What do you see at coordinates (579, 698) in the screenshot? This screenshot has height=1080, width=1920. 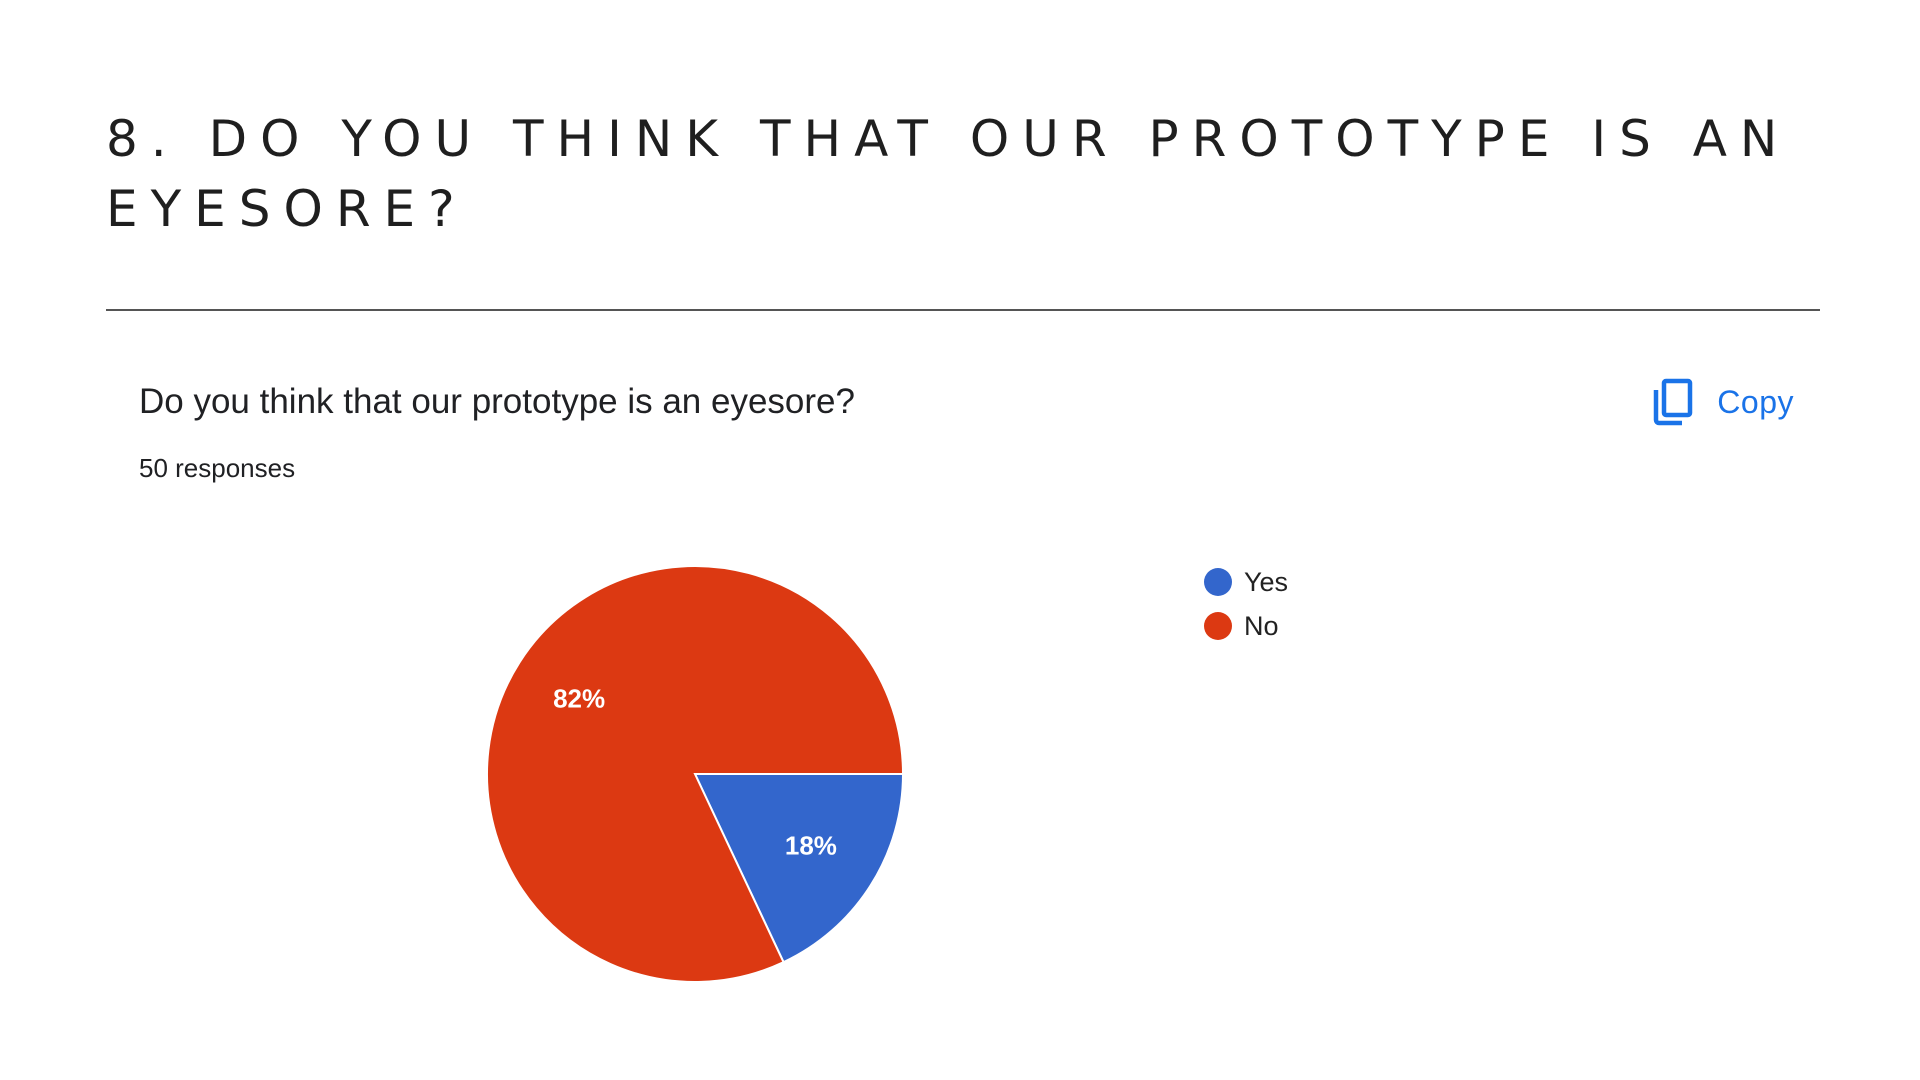 I see `pie-label-no: 82%` at bounding box center [579, 698].